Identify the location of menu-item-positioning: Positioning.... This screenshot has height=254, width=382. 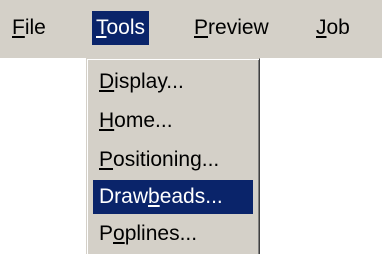
(173, 160).